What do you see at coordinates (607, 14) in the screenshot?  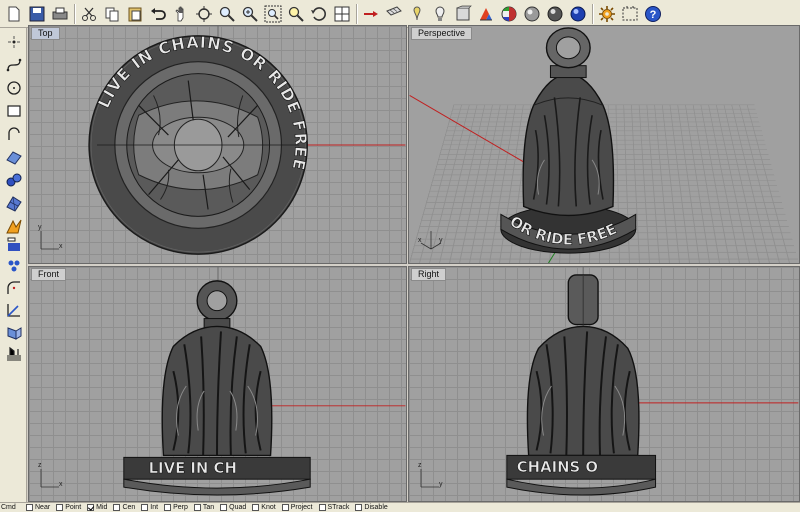 I see `options-icon` at bounding box center [607, 14].